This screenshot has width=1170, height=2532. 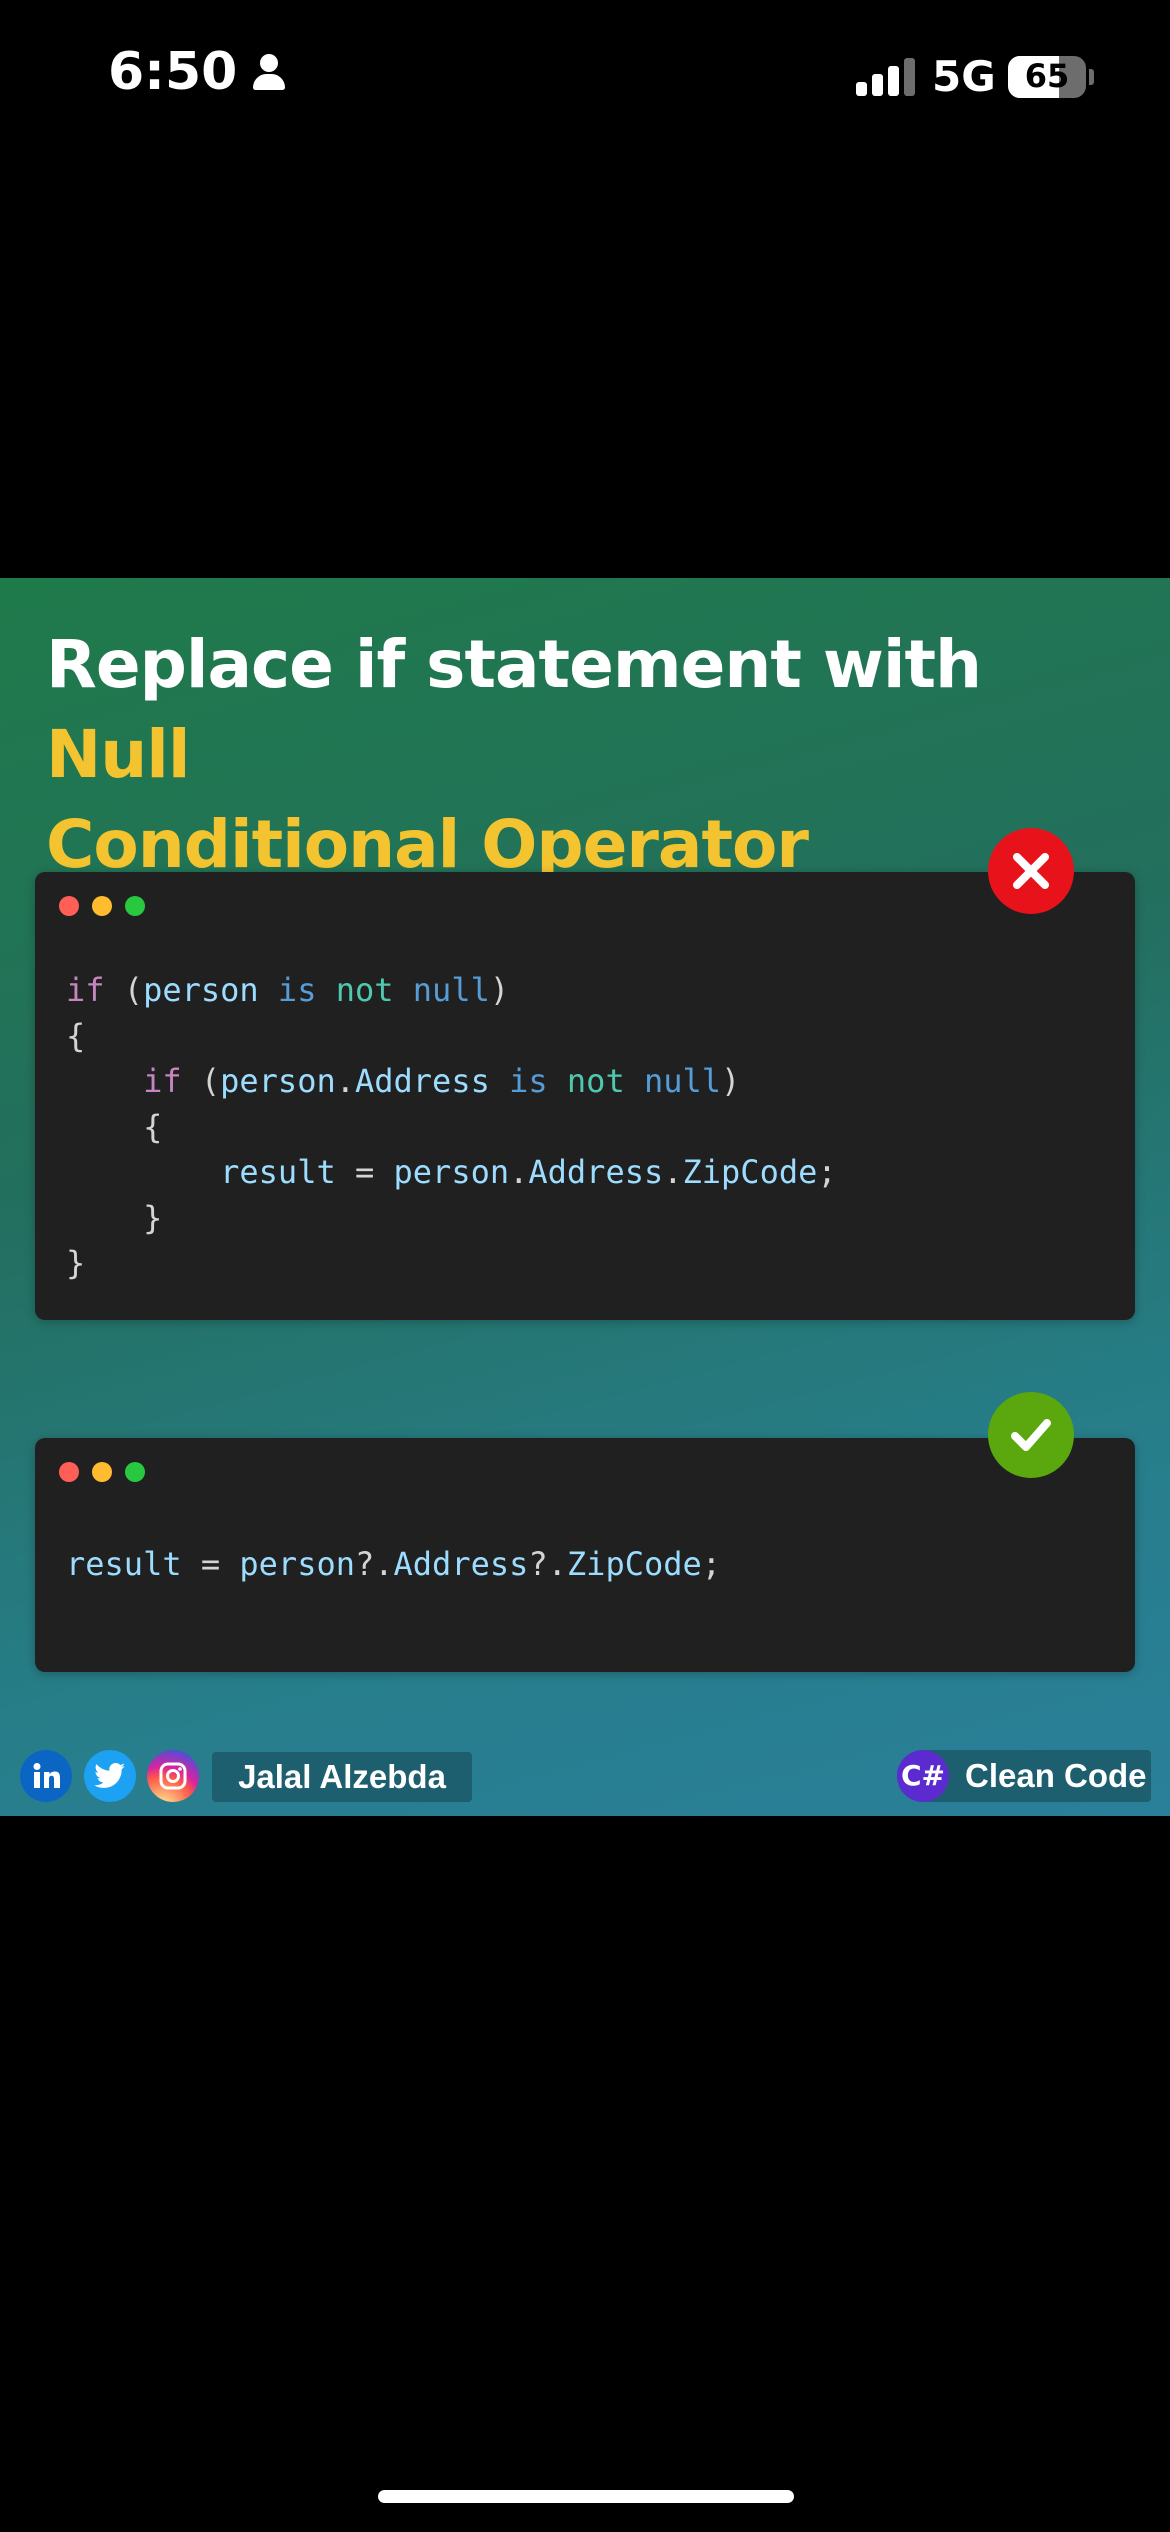 What do you see at coordinates (46, 1776) in the screenshot?
I see `linkedin-icon` at bounding box center [46, 1776].